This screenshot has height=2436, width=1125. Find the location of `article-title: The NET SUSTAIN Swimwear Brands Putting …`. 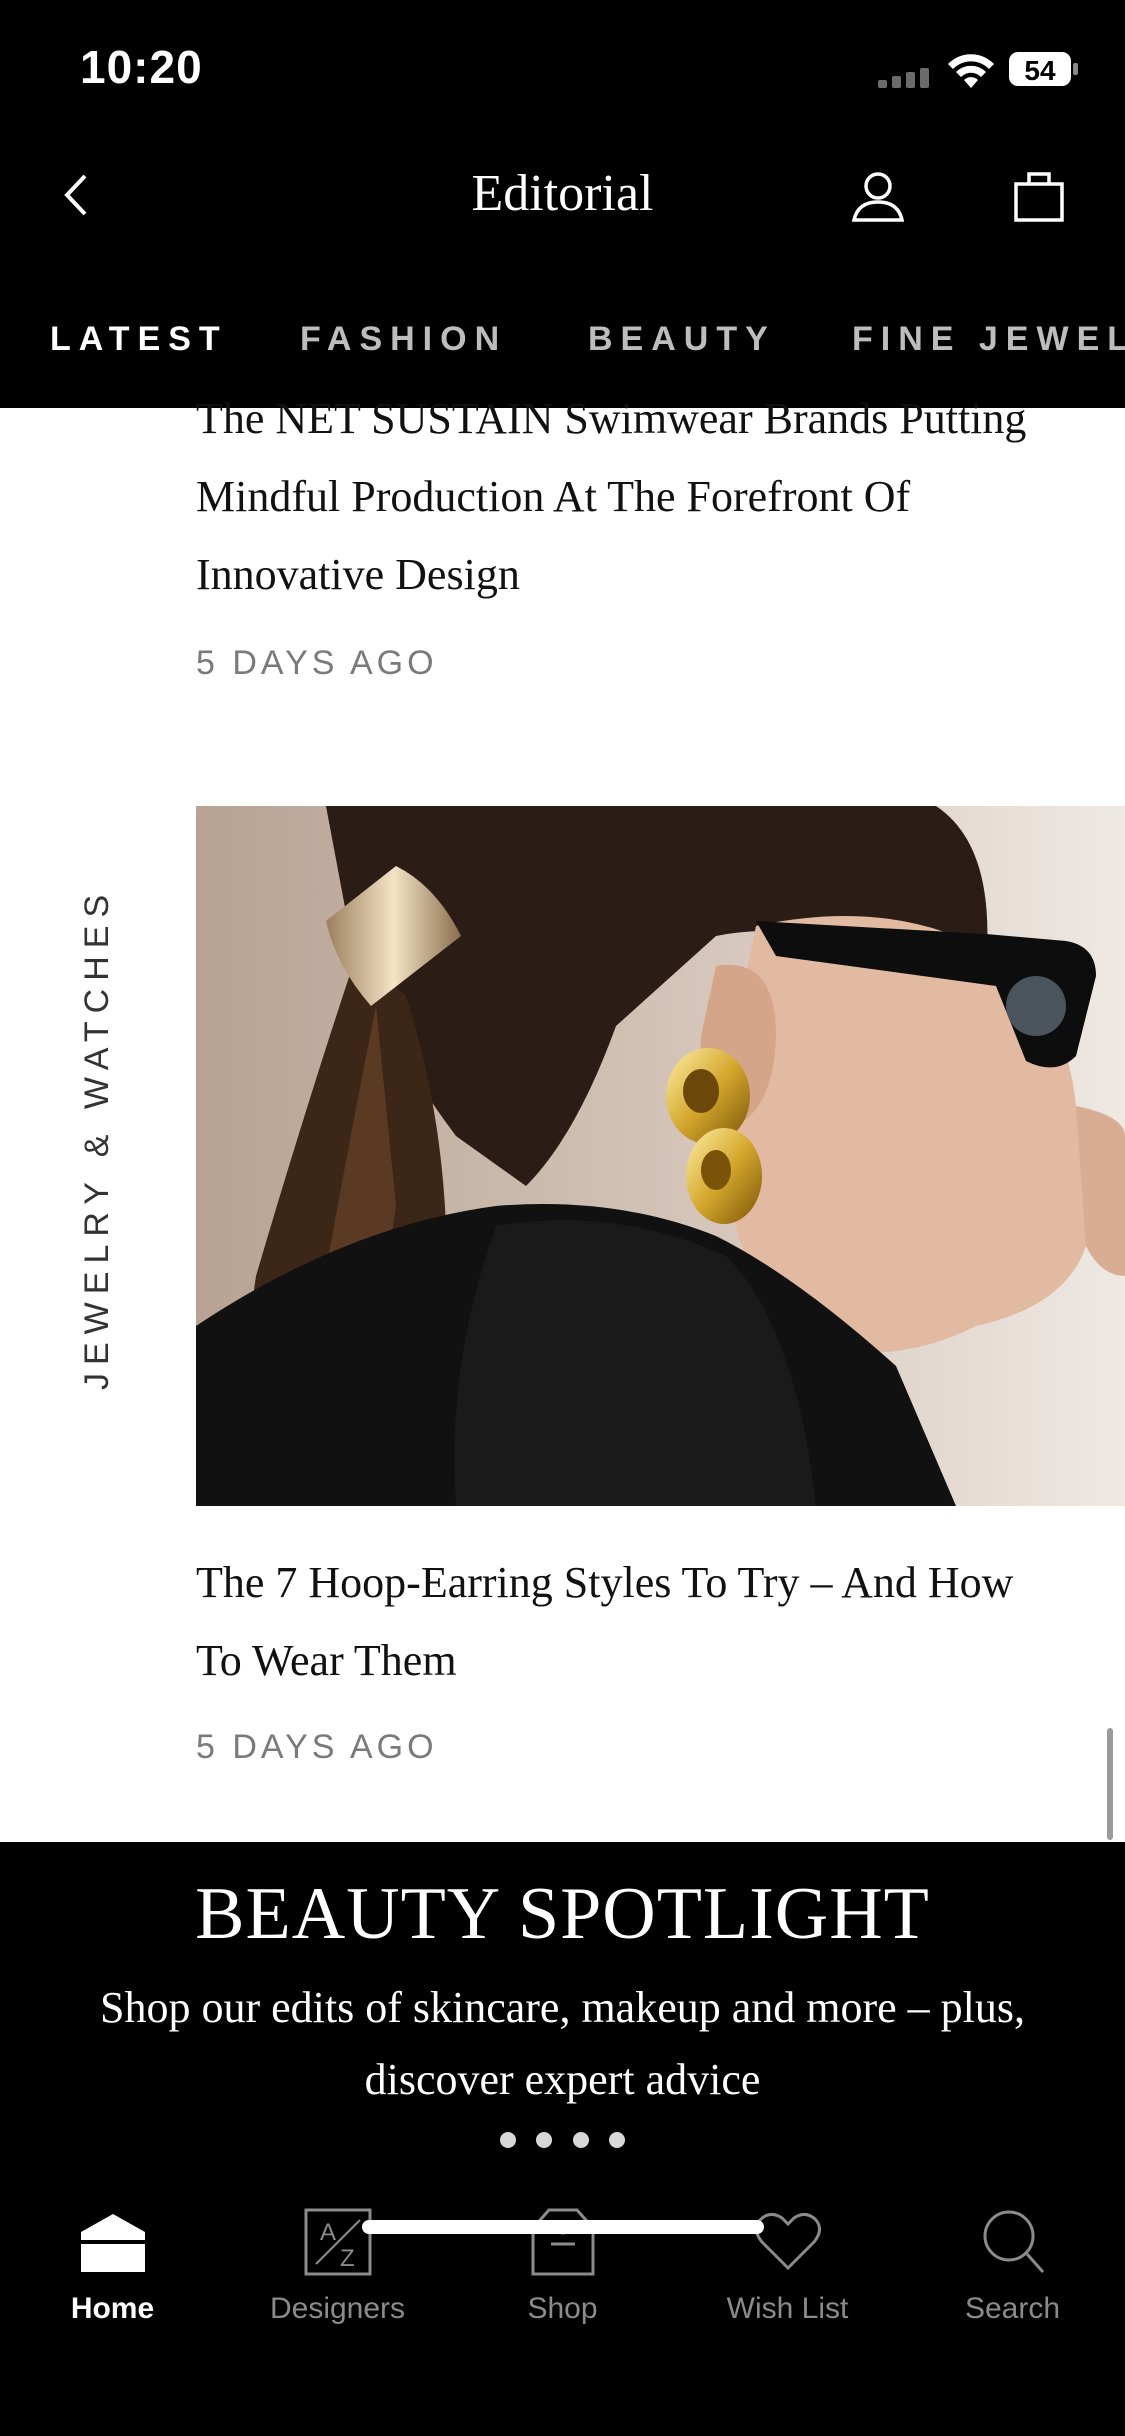

article-title: The NET SUSTAIN Swimwear Brands Putting … is located at coordinates (626, 497).